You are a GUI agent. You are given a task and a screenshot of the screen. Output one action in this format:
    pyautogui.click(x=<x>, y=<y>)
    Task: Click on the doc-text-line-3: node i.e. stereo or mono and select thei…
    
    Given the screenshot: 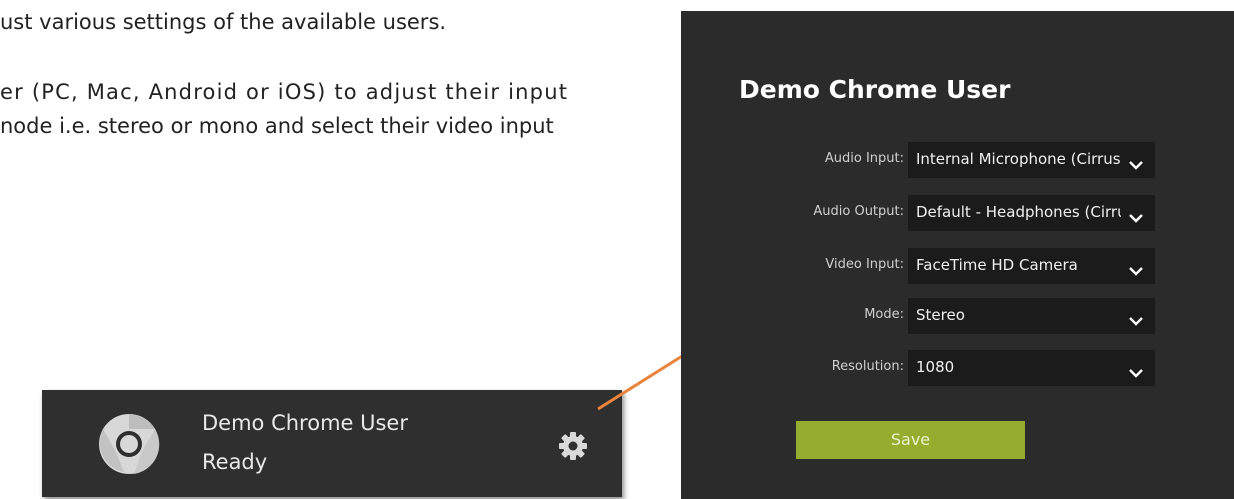 What is the action you would take?
    pyautogui.click(x=277, y=126)
    